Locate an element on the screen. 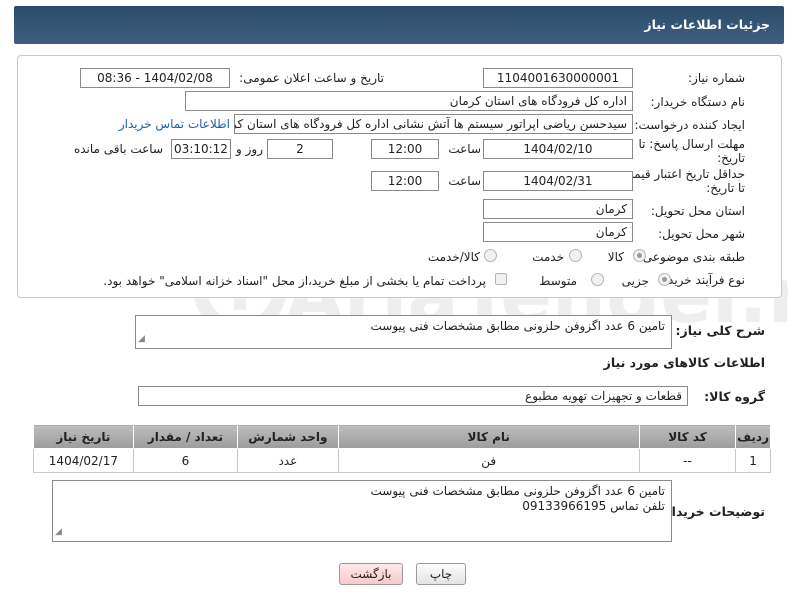  creator-label: ایجاد کننده درخواست: is located at coordinates (689, 125).